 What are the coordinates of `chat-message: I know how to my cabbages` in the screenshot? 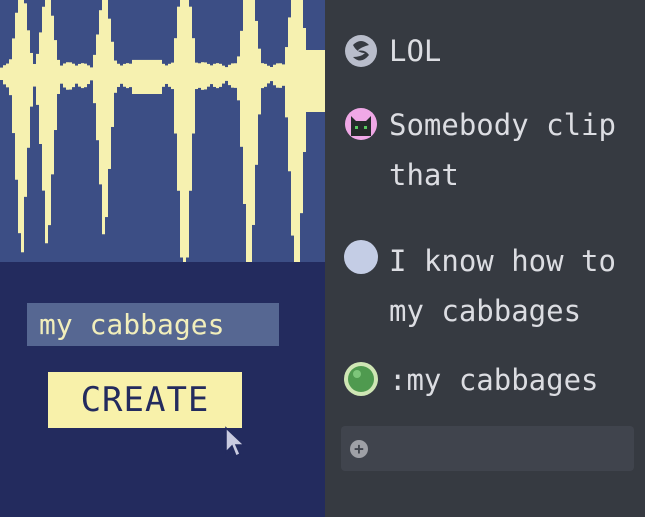 It's located at (493, 286).